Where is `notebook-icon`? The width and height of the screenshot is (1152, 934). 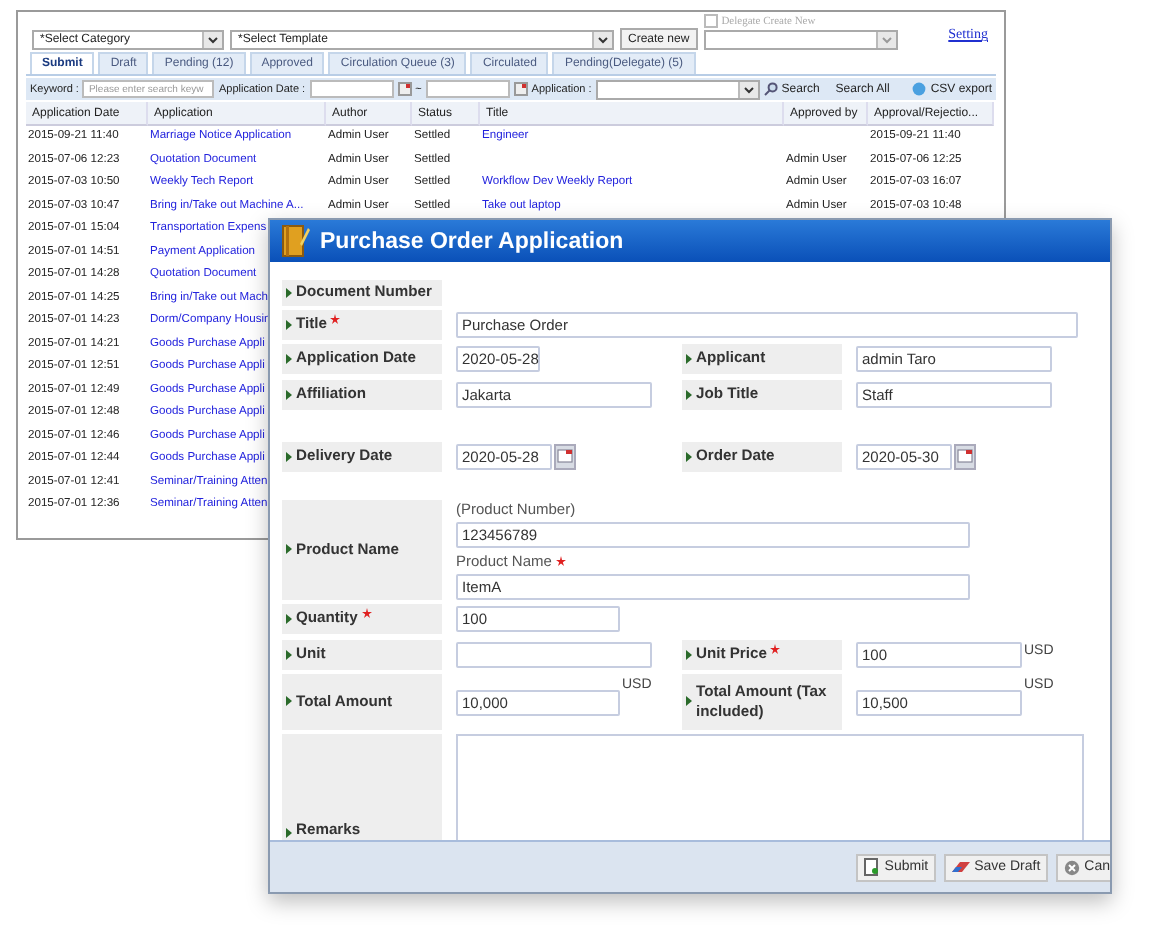 notebook-icon is located at coordinates (296, 241).